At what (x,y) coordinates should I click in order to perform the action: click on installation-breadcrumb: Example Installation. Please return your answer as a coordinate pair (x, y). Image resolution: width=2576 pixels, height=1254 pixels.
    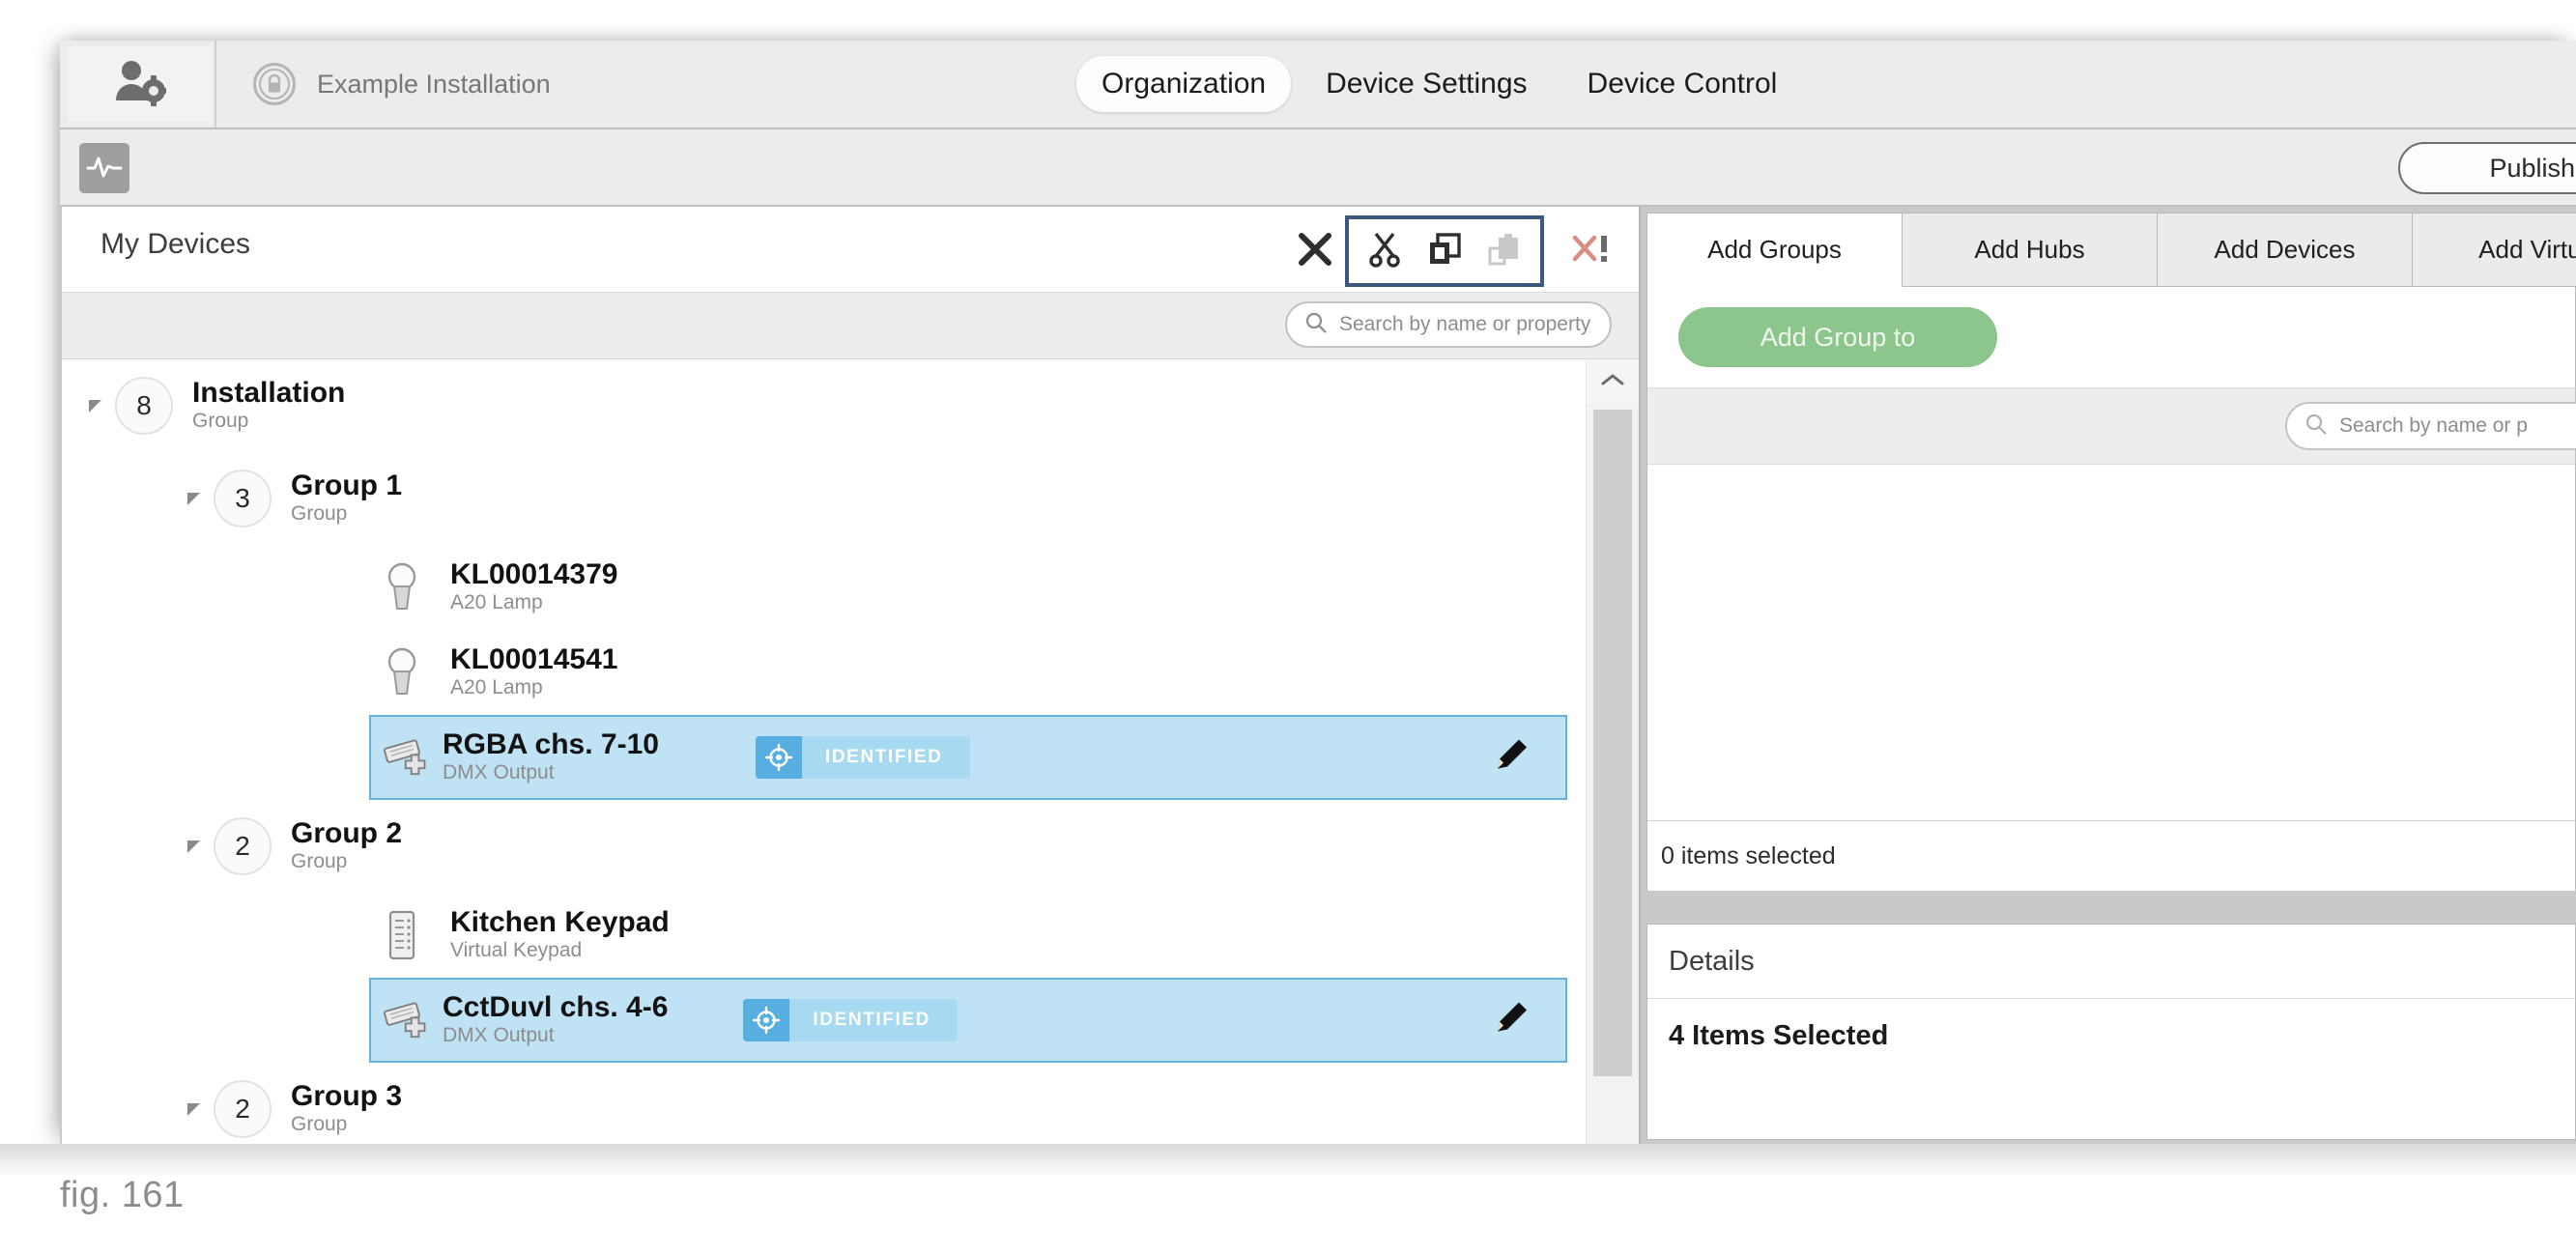
    Looking at the image, I should click on (402, 85).